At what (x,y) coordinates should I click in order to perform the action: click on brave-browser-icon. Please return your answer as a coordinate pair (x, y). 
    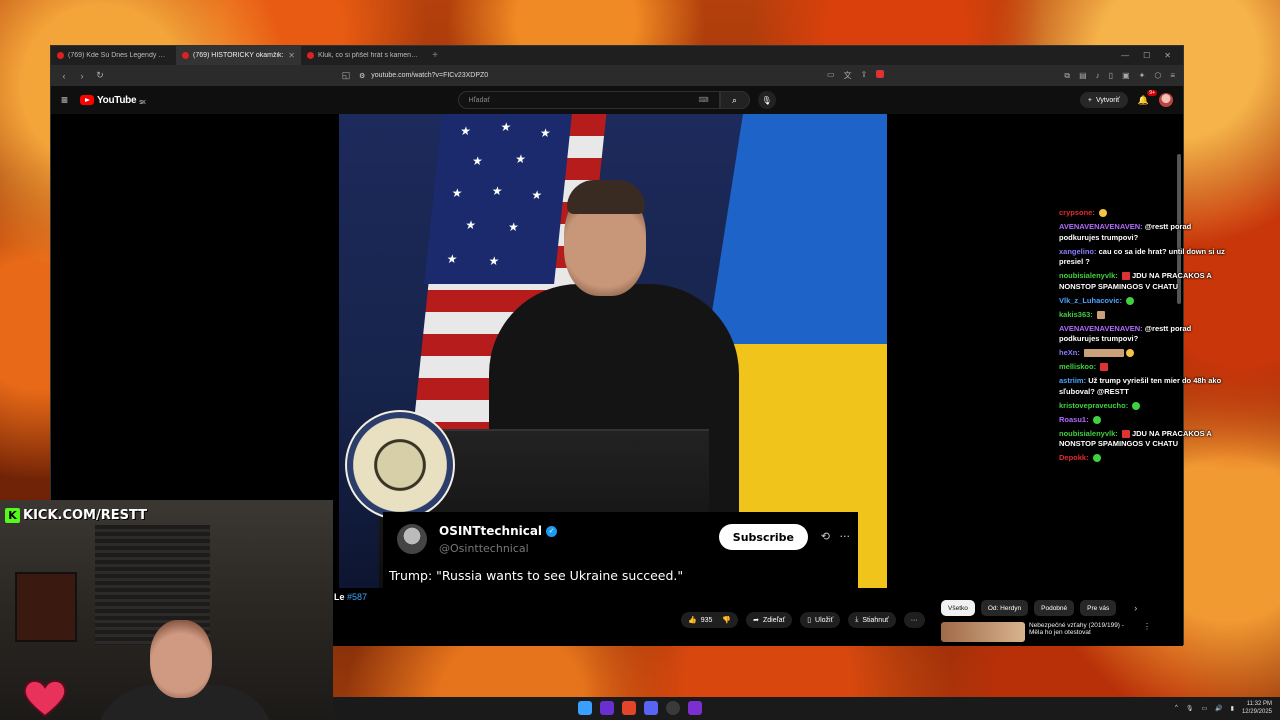
    Looking at the image, I should click on (629, 708).